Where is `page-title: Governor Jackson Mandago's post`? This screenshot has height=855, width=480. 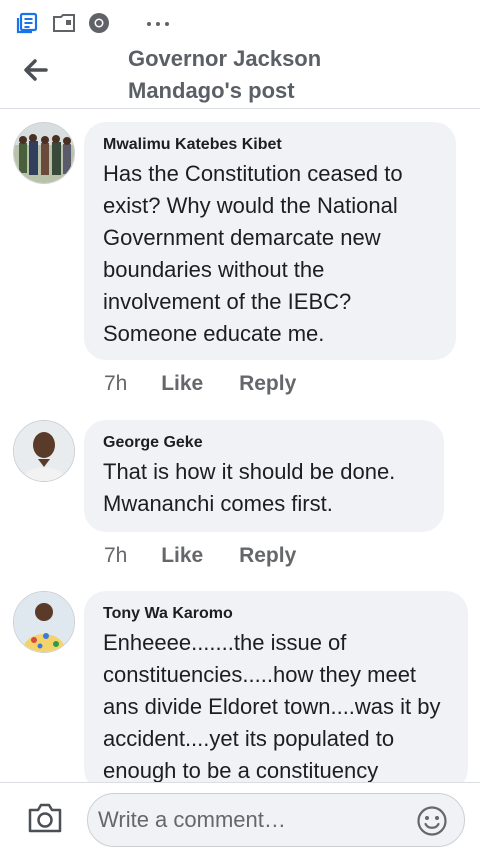 page-title: Governor Jackson Mandago's post is located at coordinates (225, 74).